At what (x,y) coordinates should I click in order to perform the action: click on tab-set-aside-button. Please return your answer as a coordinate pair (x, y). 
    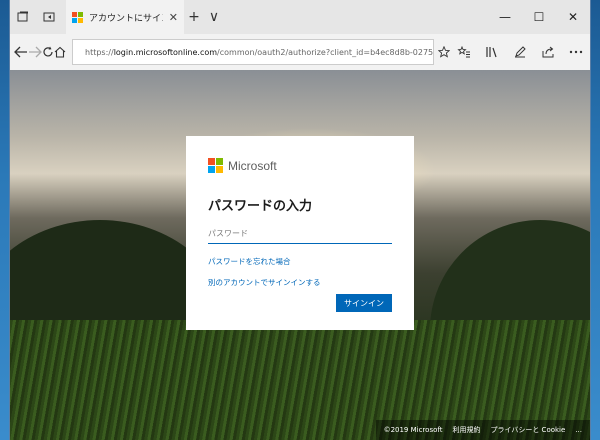
    Looking at the image, I should click on (23, 17).